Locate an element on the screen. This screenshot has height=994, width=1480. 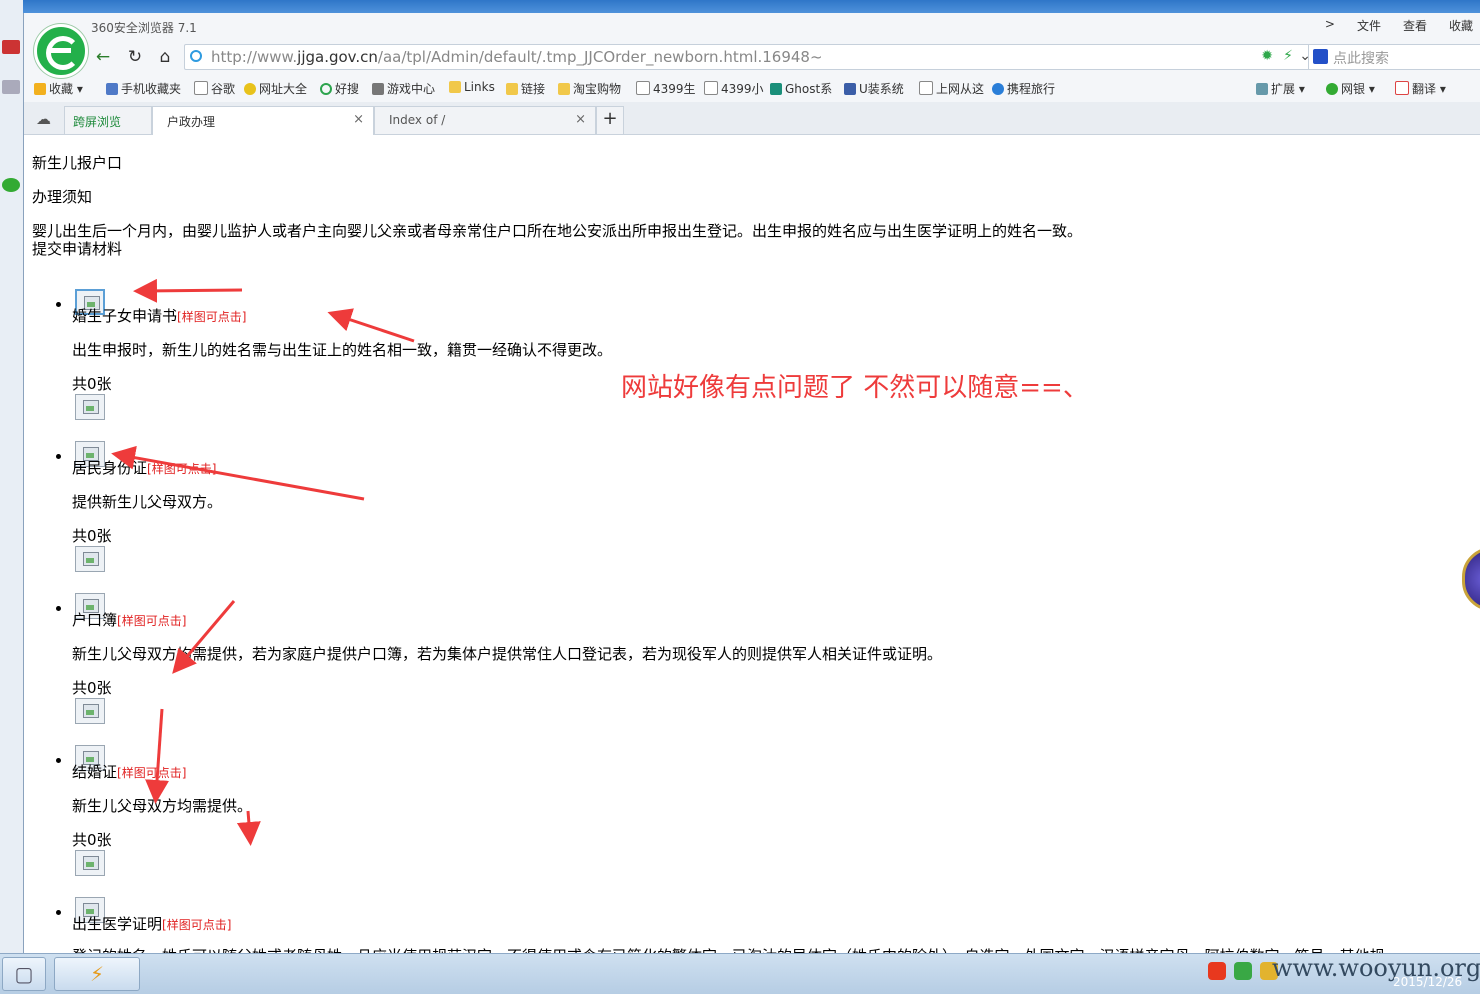
search-placeholder: 点此搜索 is located at coordinates (1361, 59).